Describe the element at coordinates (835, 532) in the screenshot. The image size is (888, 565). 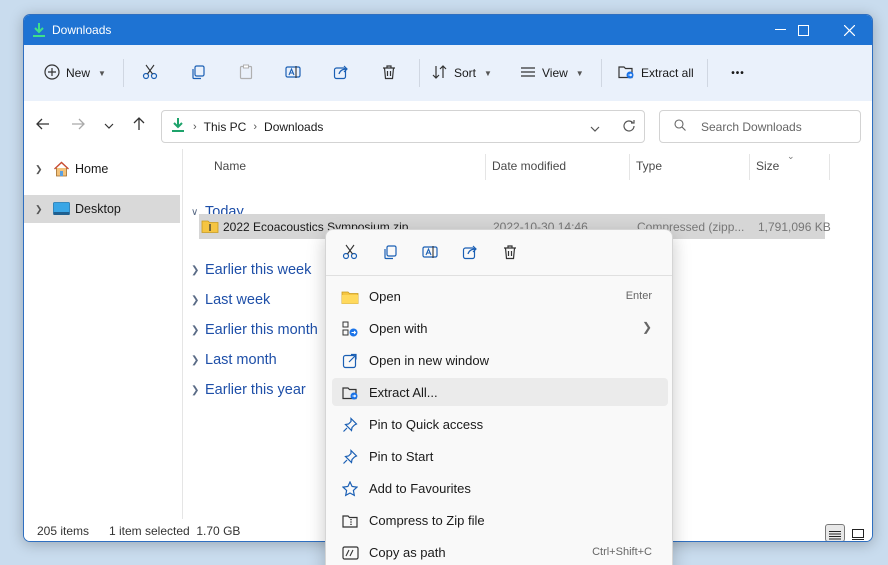
I see `details-view-button` at that location.